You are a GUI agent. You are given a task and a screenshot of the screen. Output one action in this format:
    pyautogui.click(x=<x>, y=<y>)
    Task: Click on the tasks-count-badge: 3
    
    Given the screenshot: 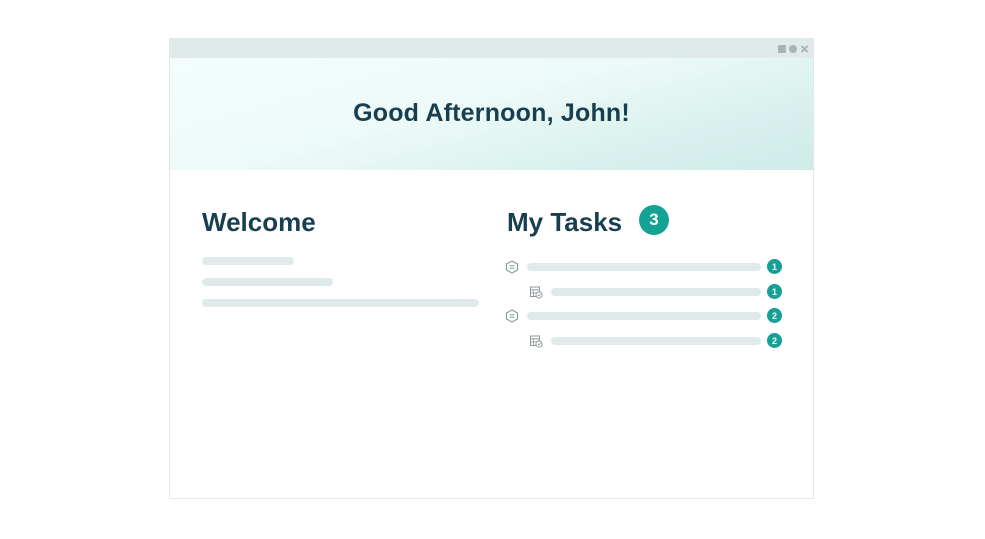 What is the action you would take?
    pyautogui.click(x=654, y=220)
    